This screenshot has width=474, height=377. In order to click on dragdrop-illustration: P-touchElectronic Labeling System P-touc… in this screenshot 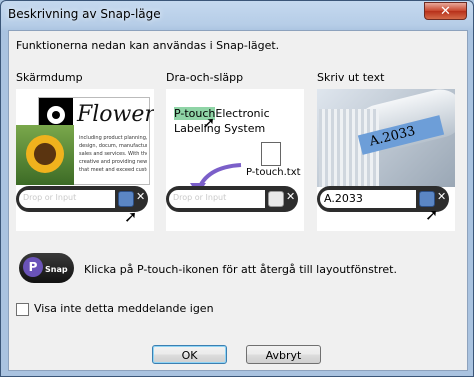, I will do `click(235, 160)`.